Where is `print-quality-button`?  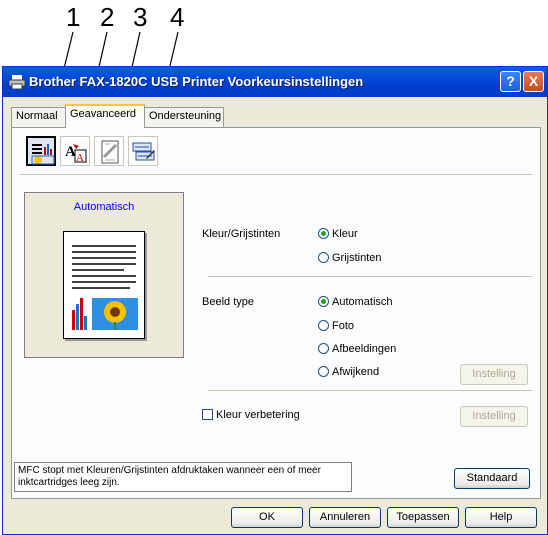
print-quality-button is located at coordinates (41, 151).